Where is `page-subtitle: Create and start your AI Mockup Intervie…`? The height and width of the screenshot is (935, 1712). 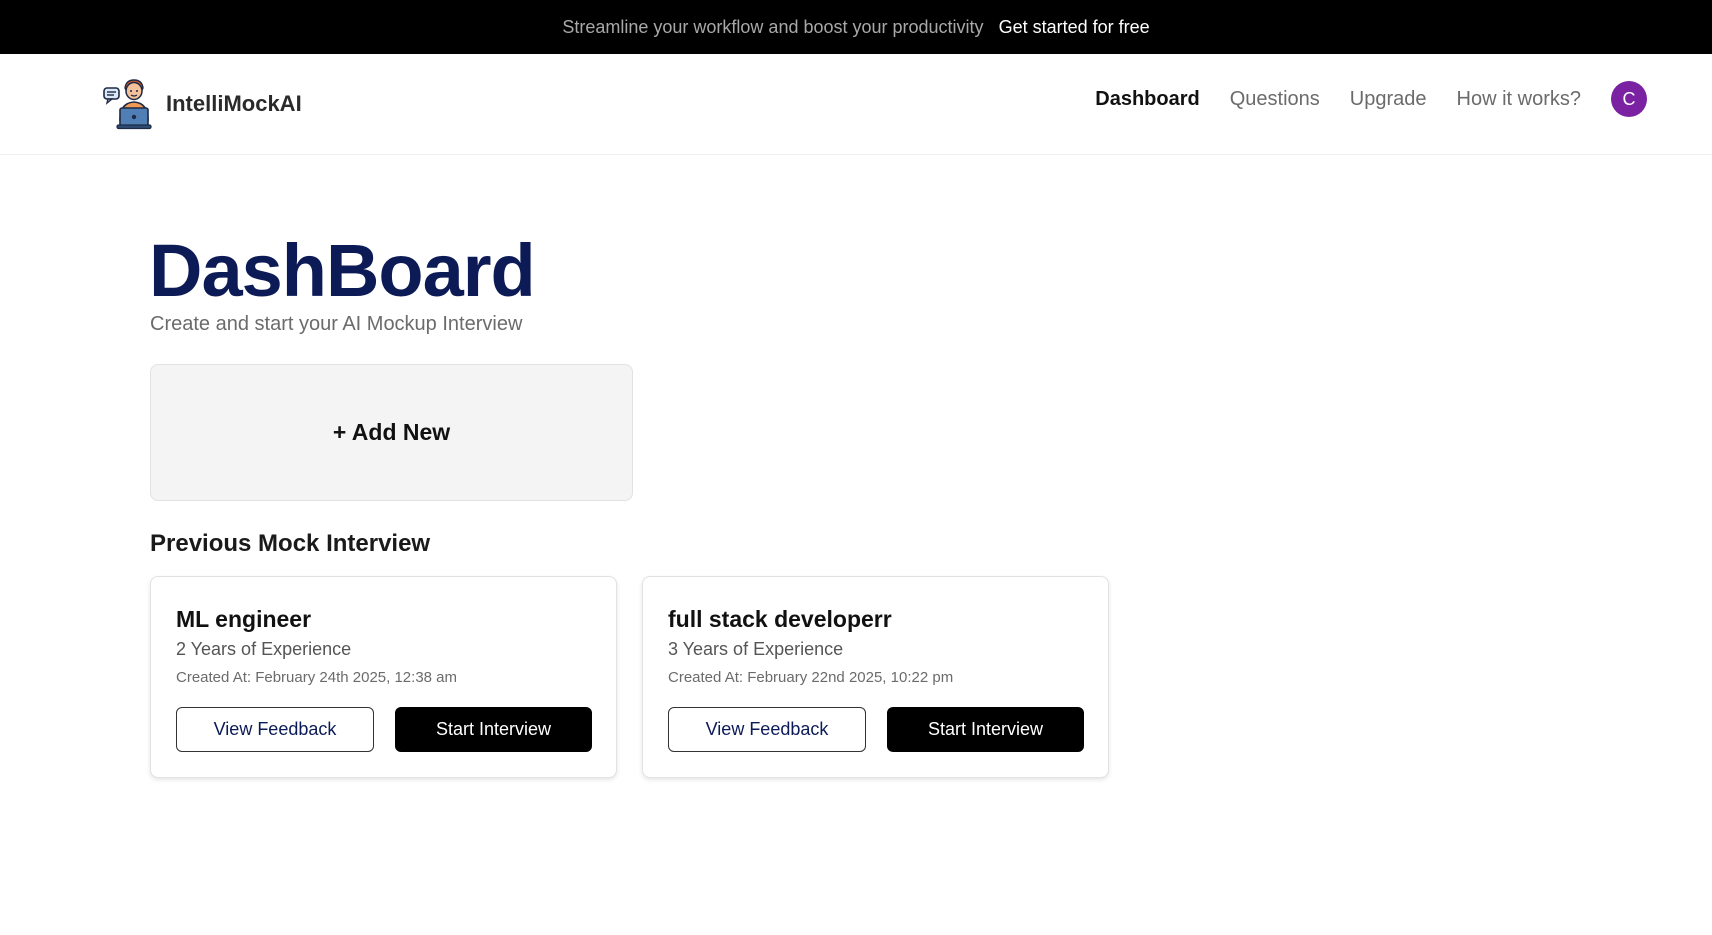
page-subtitle: Create and start your AI Mockup Intervie… is located at coordinates (336, 324).